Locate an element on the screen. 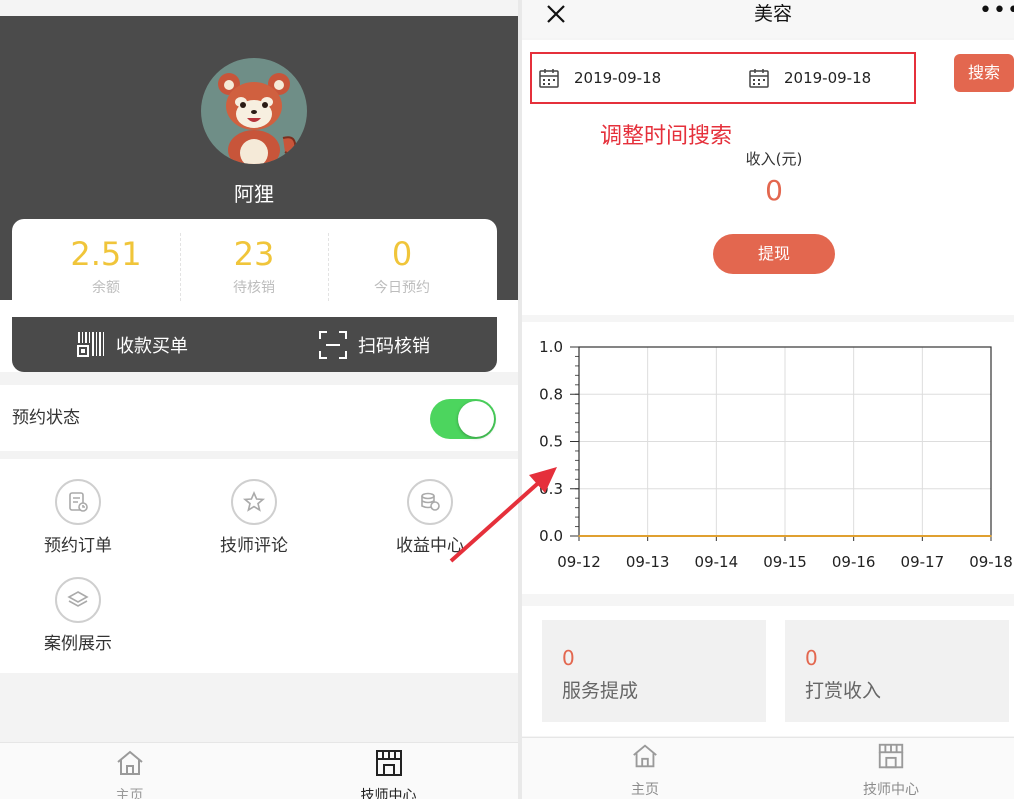 This screenshot has width=1014, height=799. close-icon is located at coordinates (556, 14).